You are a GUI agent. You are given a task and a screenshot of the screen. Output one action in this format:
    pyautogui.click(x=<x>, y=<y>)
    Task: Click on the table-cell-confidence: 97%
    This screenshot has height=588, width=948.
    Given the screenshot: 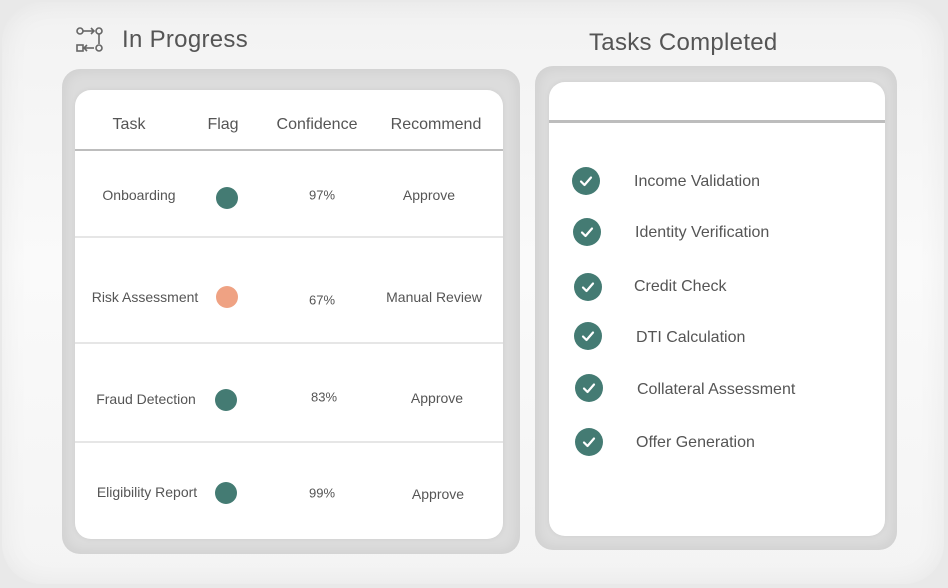 What is the action you would take?
    pyautogui.click(x=322, y=195)
    